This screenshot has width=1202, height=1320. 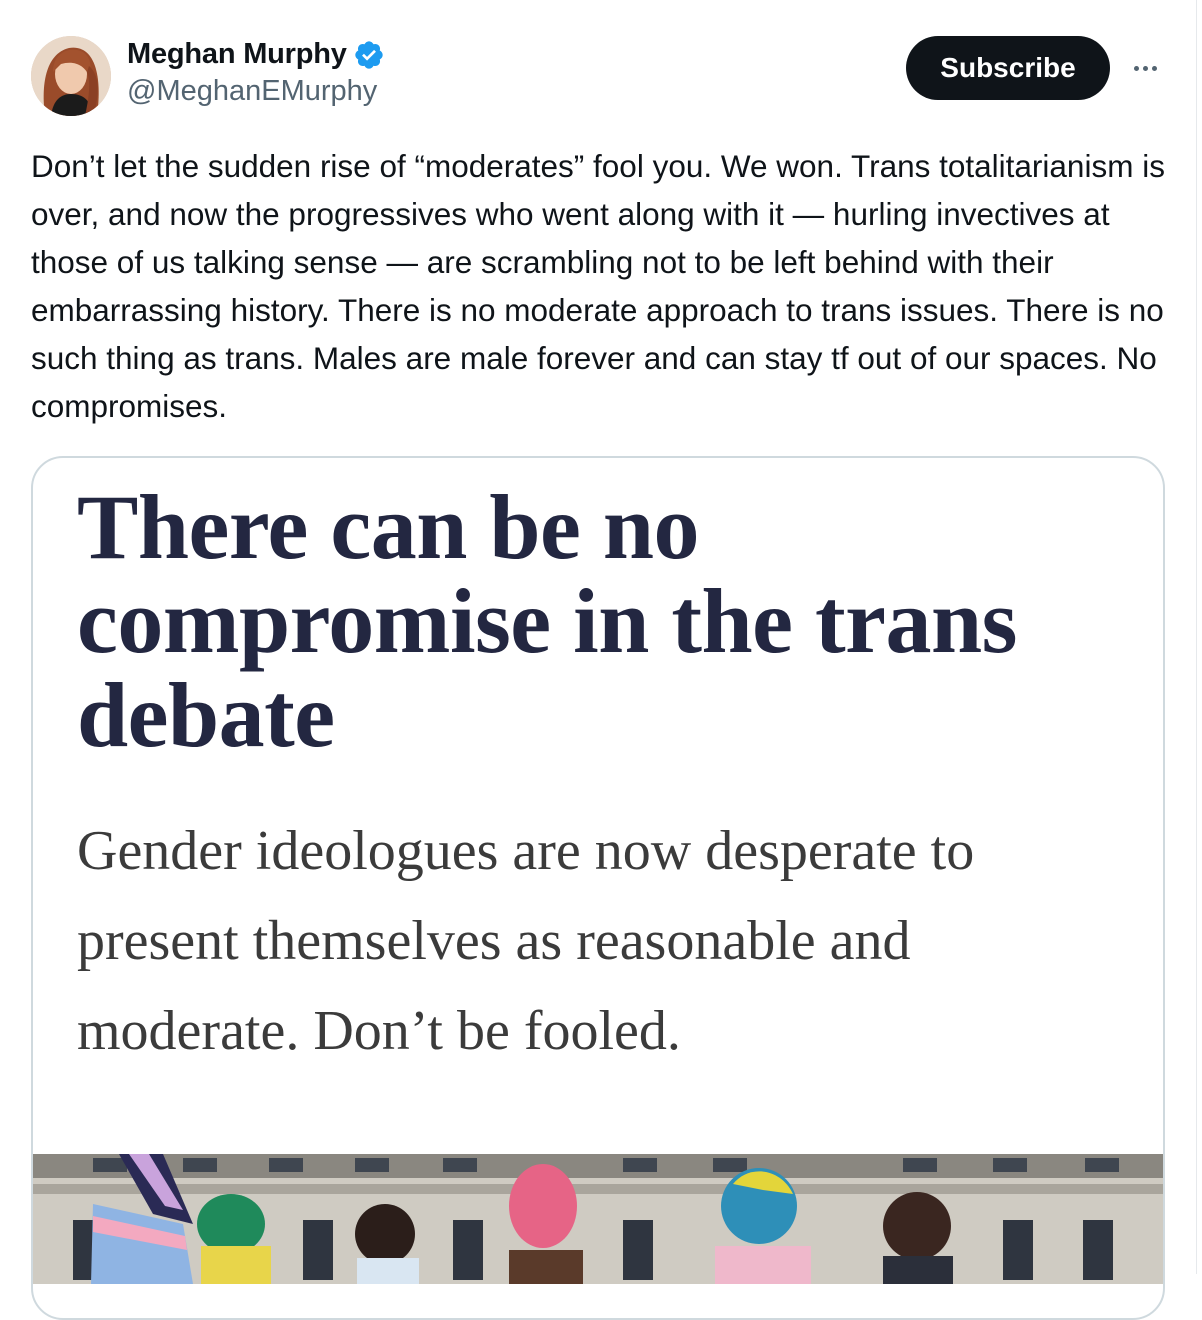 I want to click on protest-photo-icon, so click(x=598, y=1219).